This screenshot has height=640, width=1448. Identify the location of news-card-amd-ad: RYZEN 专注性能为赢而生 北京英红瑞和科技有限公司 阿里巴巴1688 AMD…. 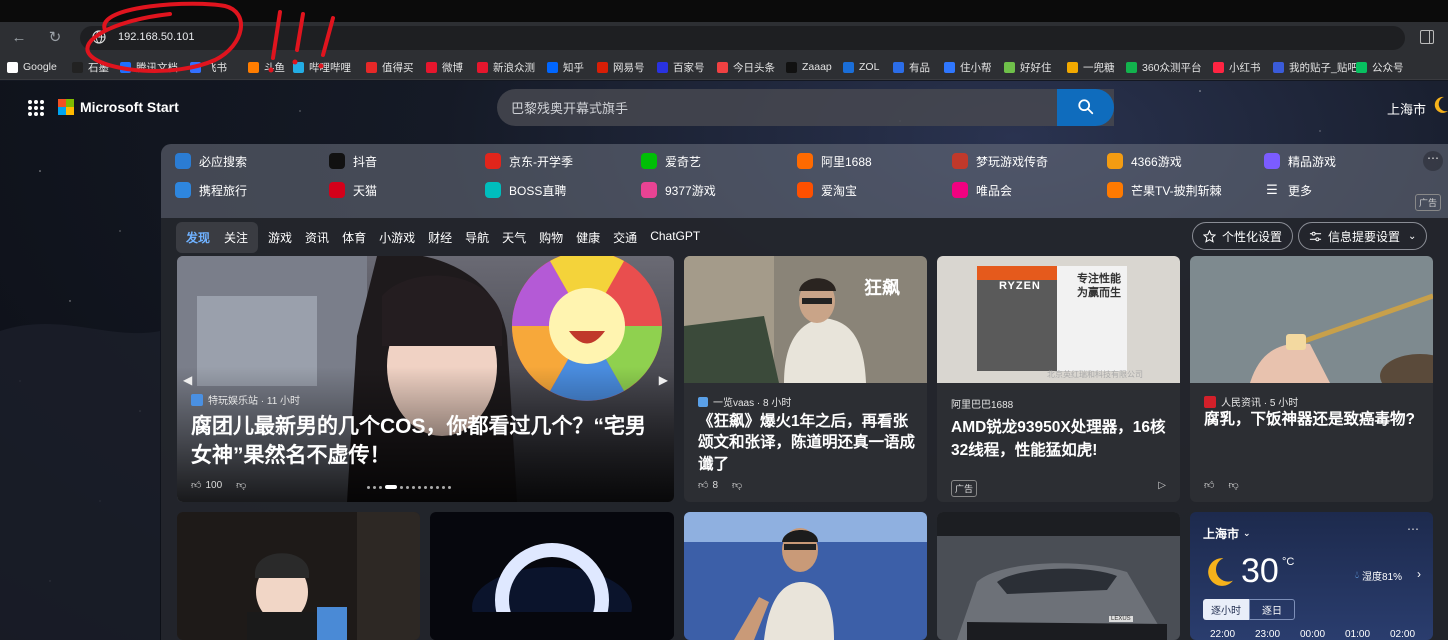
(1058, 379).